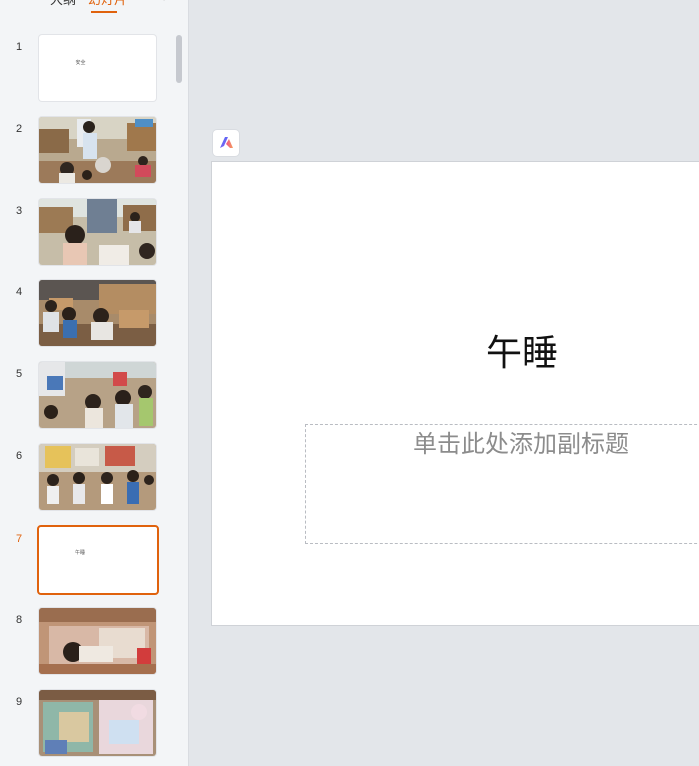 This screenshot has width=699, height=766. What do you see at coordinates (104, 12) in the screenshot?
I see `active-tab-indicator` at bounding box center [104, 12].